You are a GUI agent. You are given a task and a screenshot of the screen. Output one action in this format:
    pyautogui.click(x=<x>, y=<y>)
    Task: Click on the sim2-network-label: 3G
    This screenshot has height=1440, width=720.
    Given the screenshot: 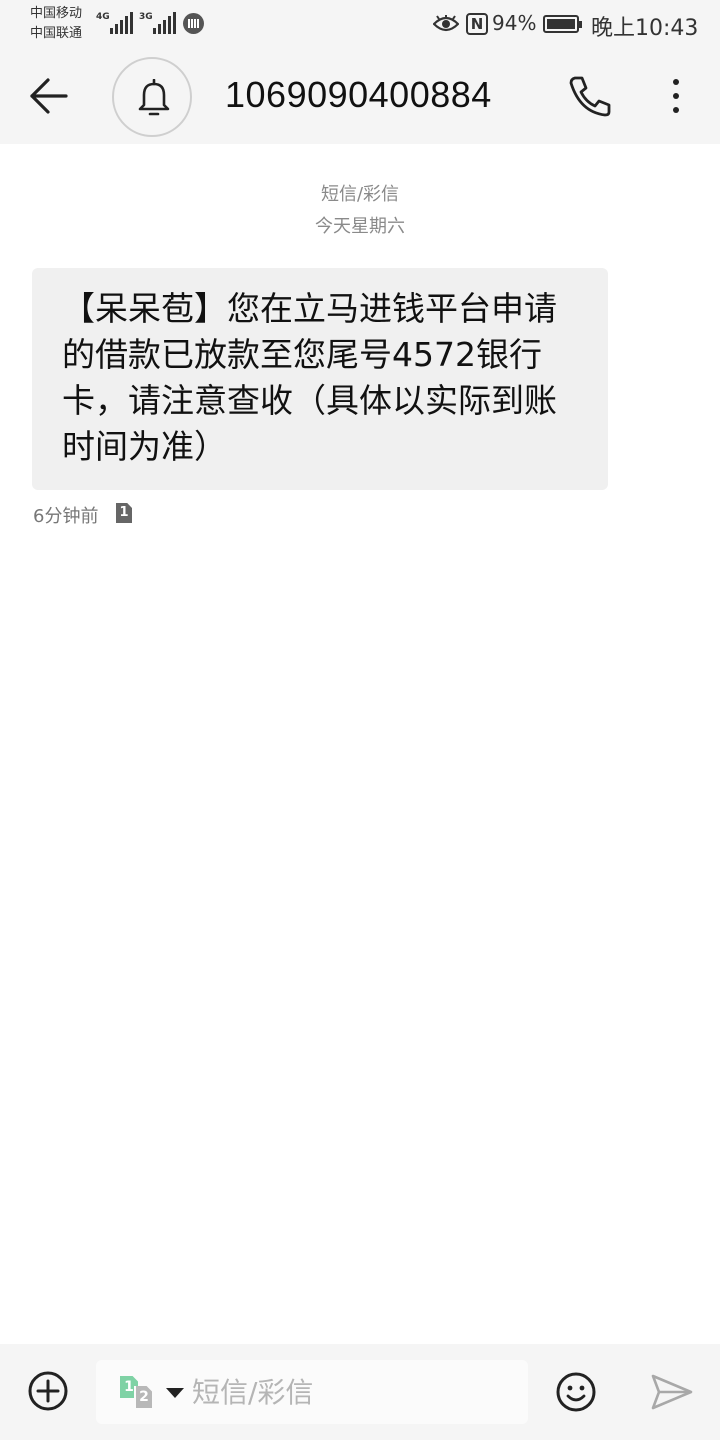 What is the action you would take?
    pyautogui.click(x=146, y=17)
    